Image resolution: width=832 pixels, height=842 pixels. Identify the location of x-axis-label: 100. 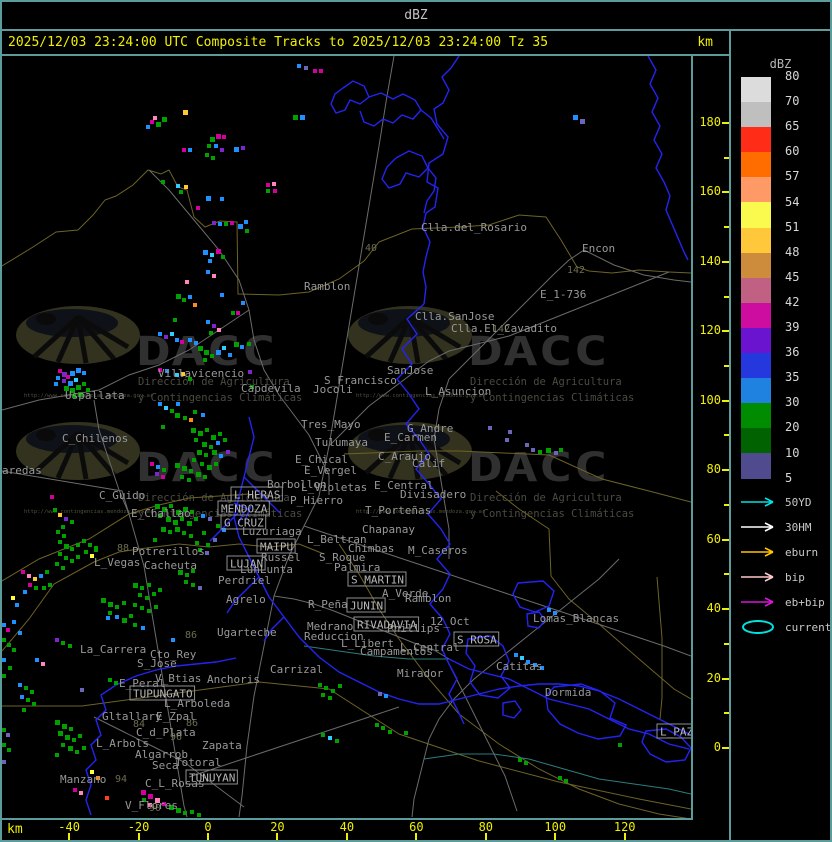
(555, 827).